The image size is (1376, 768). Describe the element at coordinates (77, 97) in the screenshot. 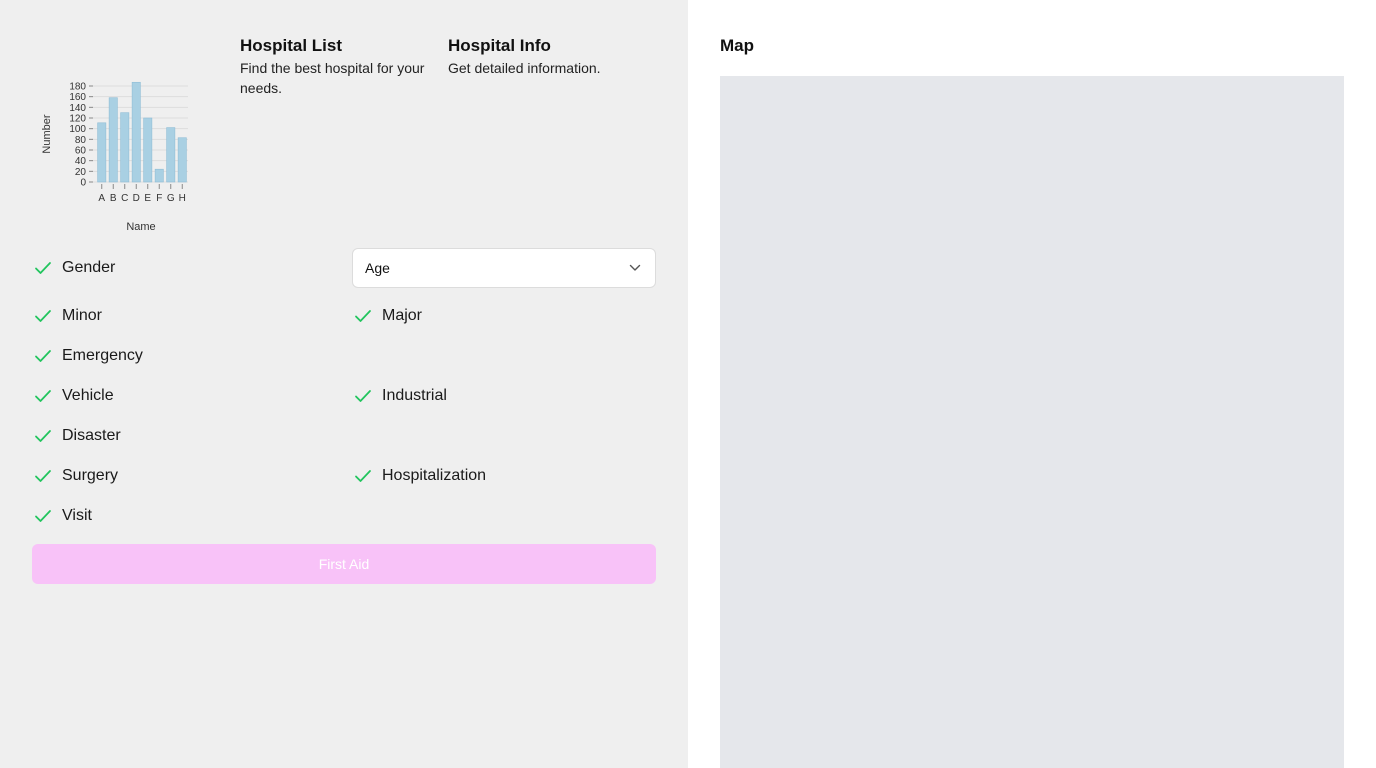

I see `chart-ytick-label: 160` at that location.